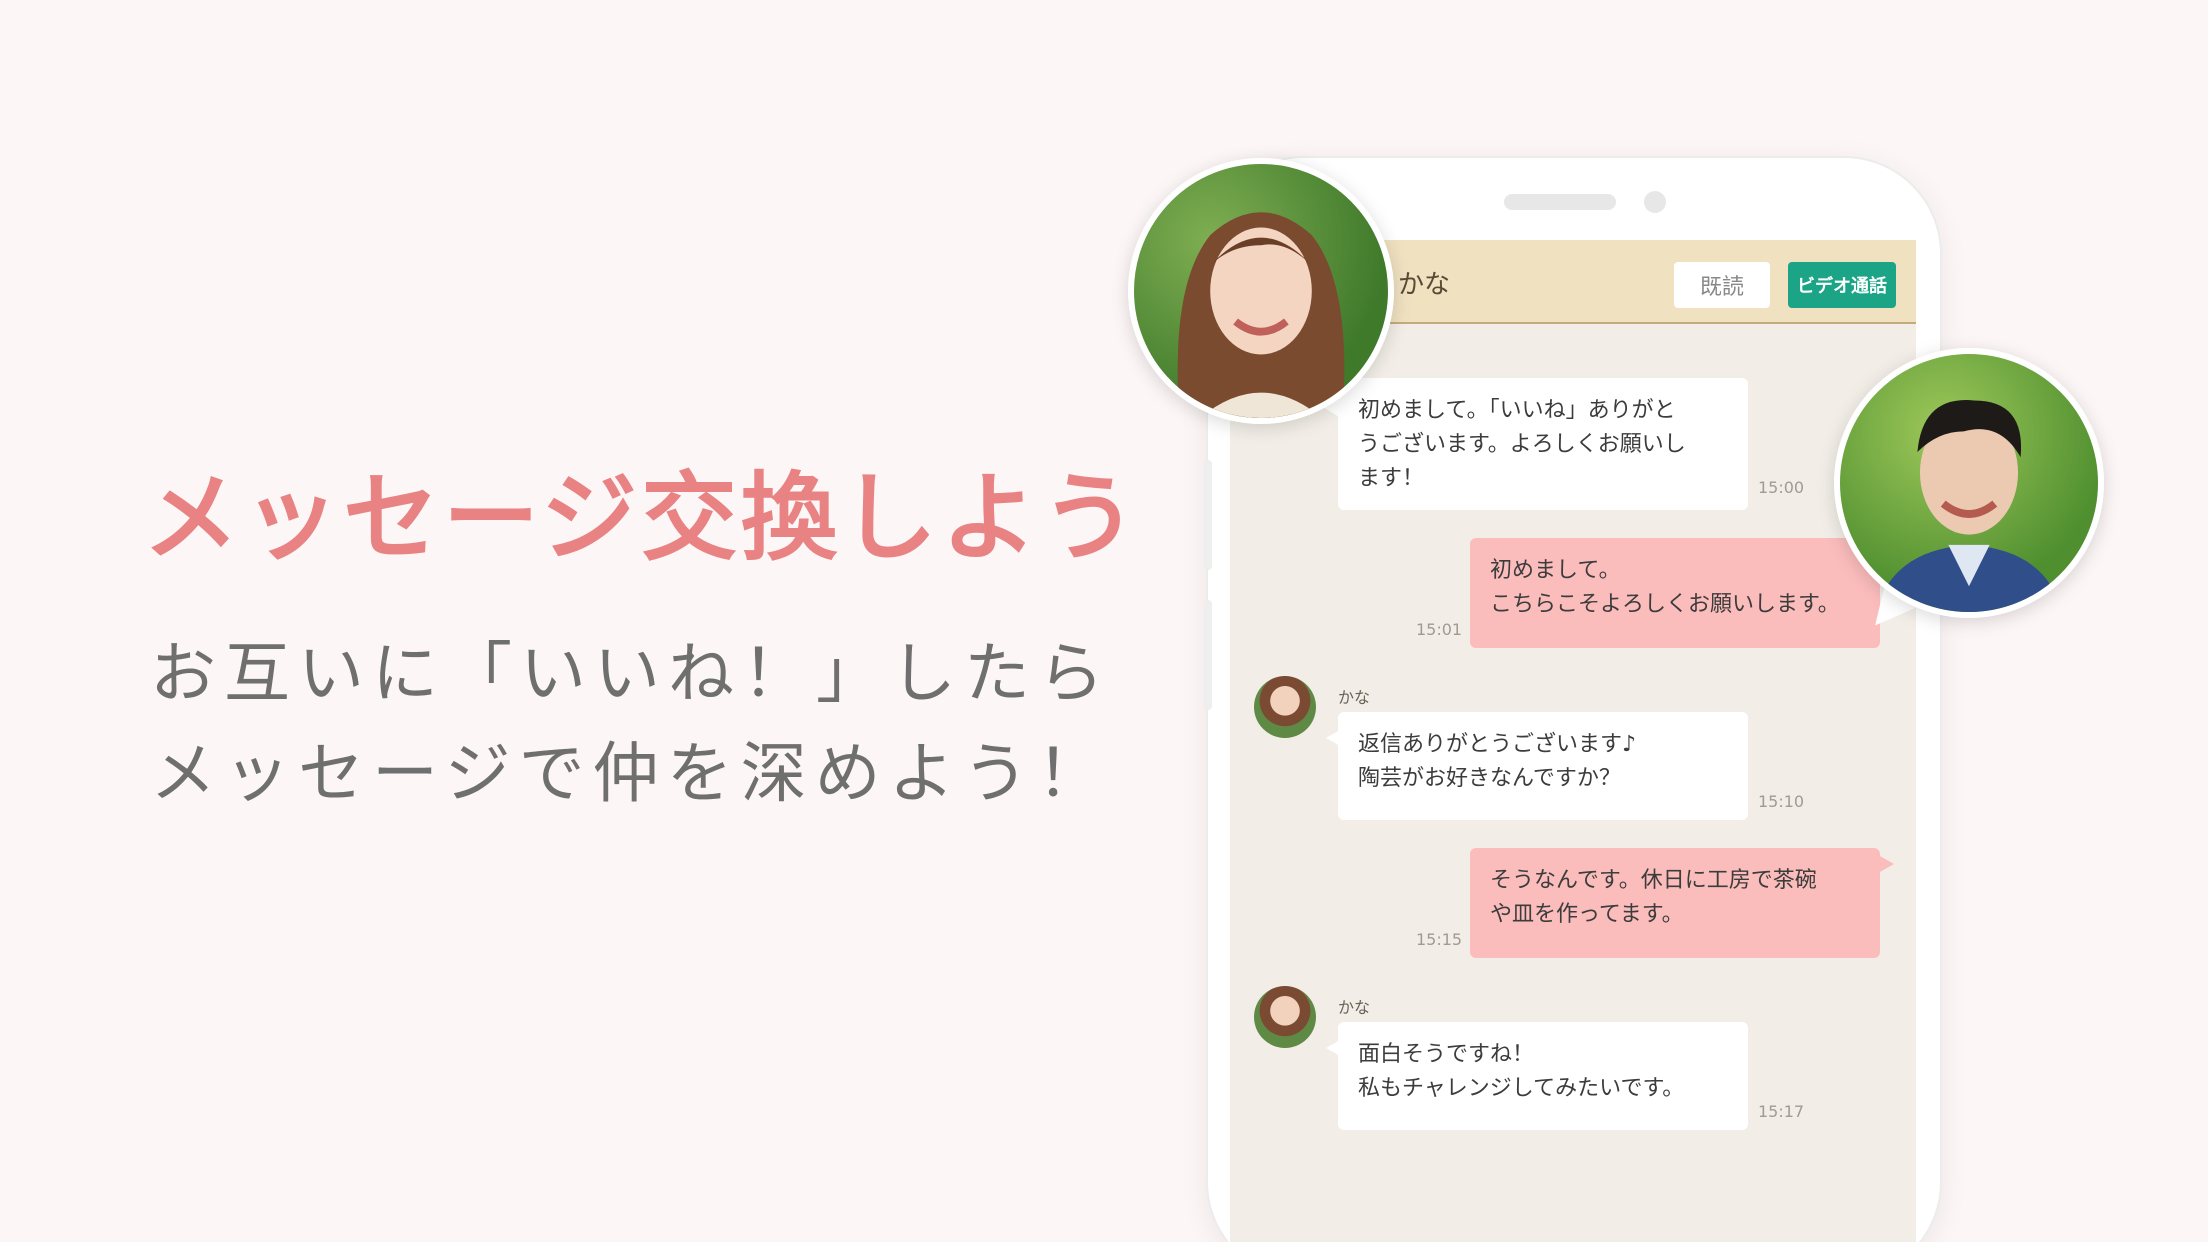 The width and height of the screenshot is (2208, 1242). What do you see at coordinates (1781, 801) in the screenshot?
I see `message-time: 15:10` at bounding box center [1781, 801].